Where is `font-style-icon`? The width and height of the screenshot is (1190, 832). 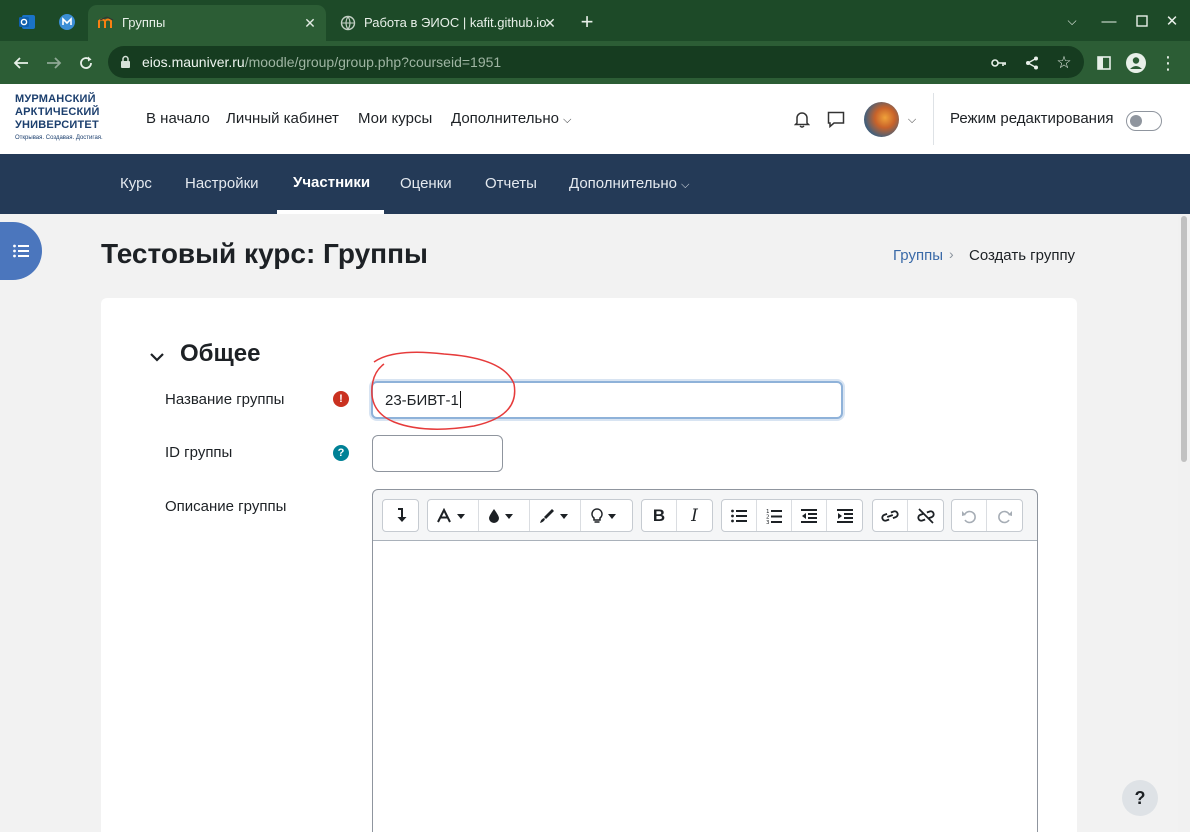 font-style-icon is located at coordinates (453, 515).